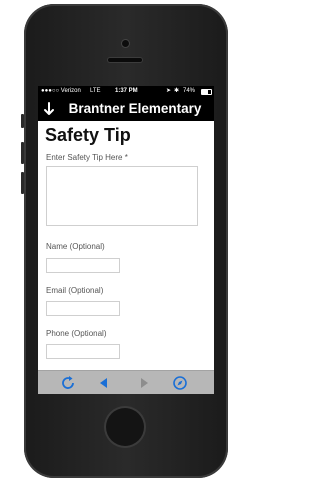 Image resolution: width=320 pixels, height=480 pixels. I want to click on battery-icon, so click(206, 92).